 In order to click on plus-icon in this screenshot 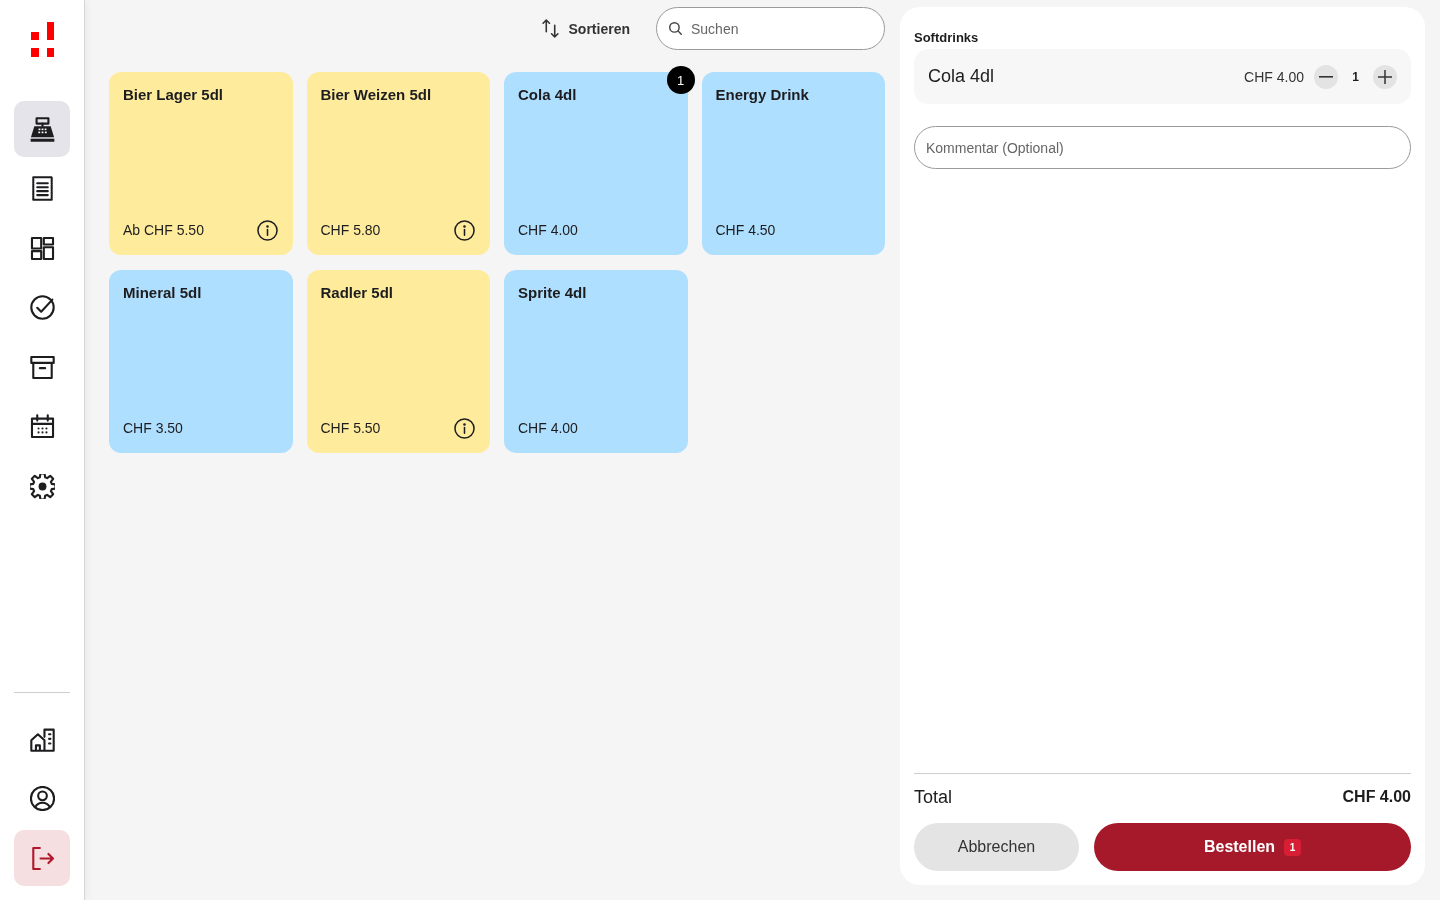, I will do `click(1385, 76)`.